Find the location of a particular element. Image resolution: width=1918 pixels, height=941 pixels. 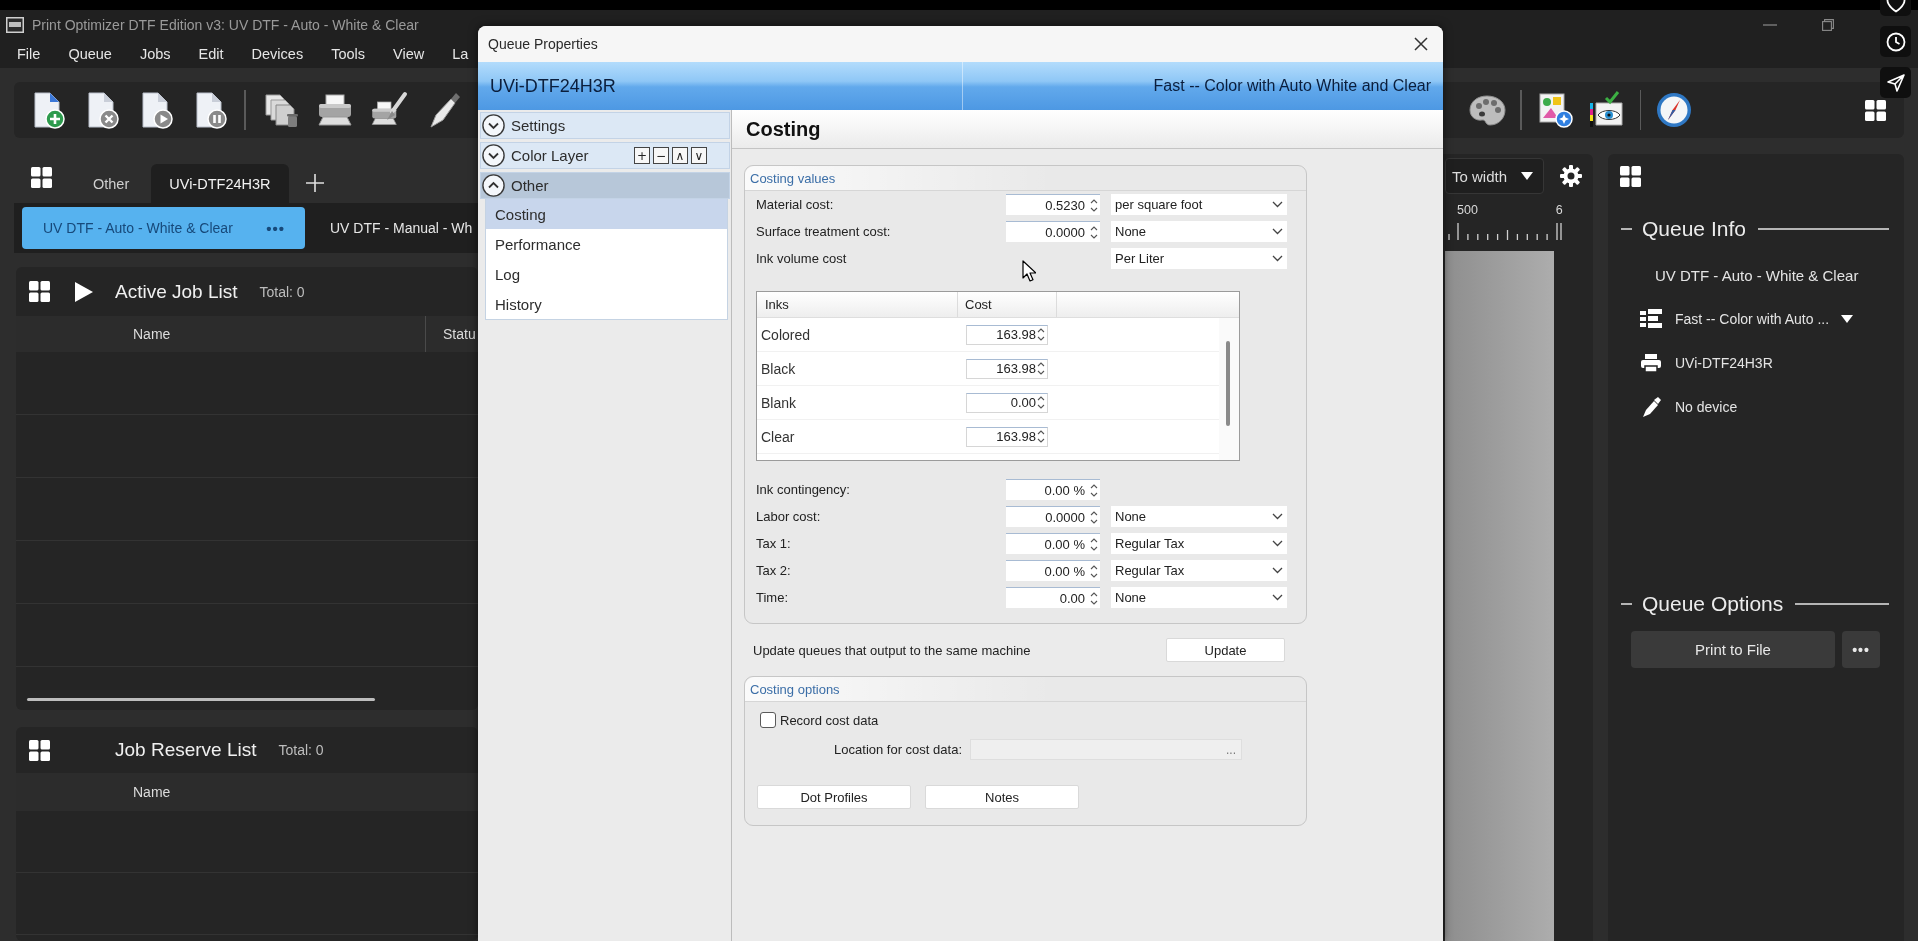

play-icon is located at coordinates (84, 291).